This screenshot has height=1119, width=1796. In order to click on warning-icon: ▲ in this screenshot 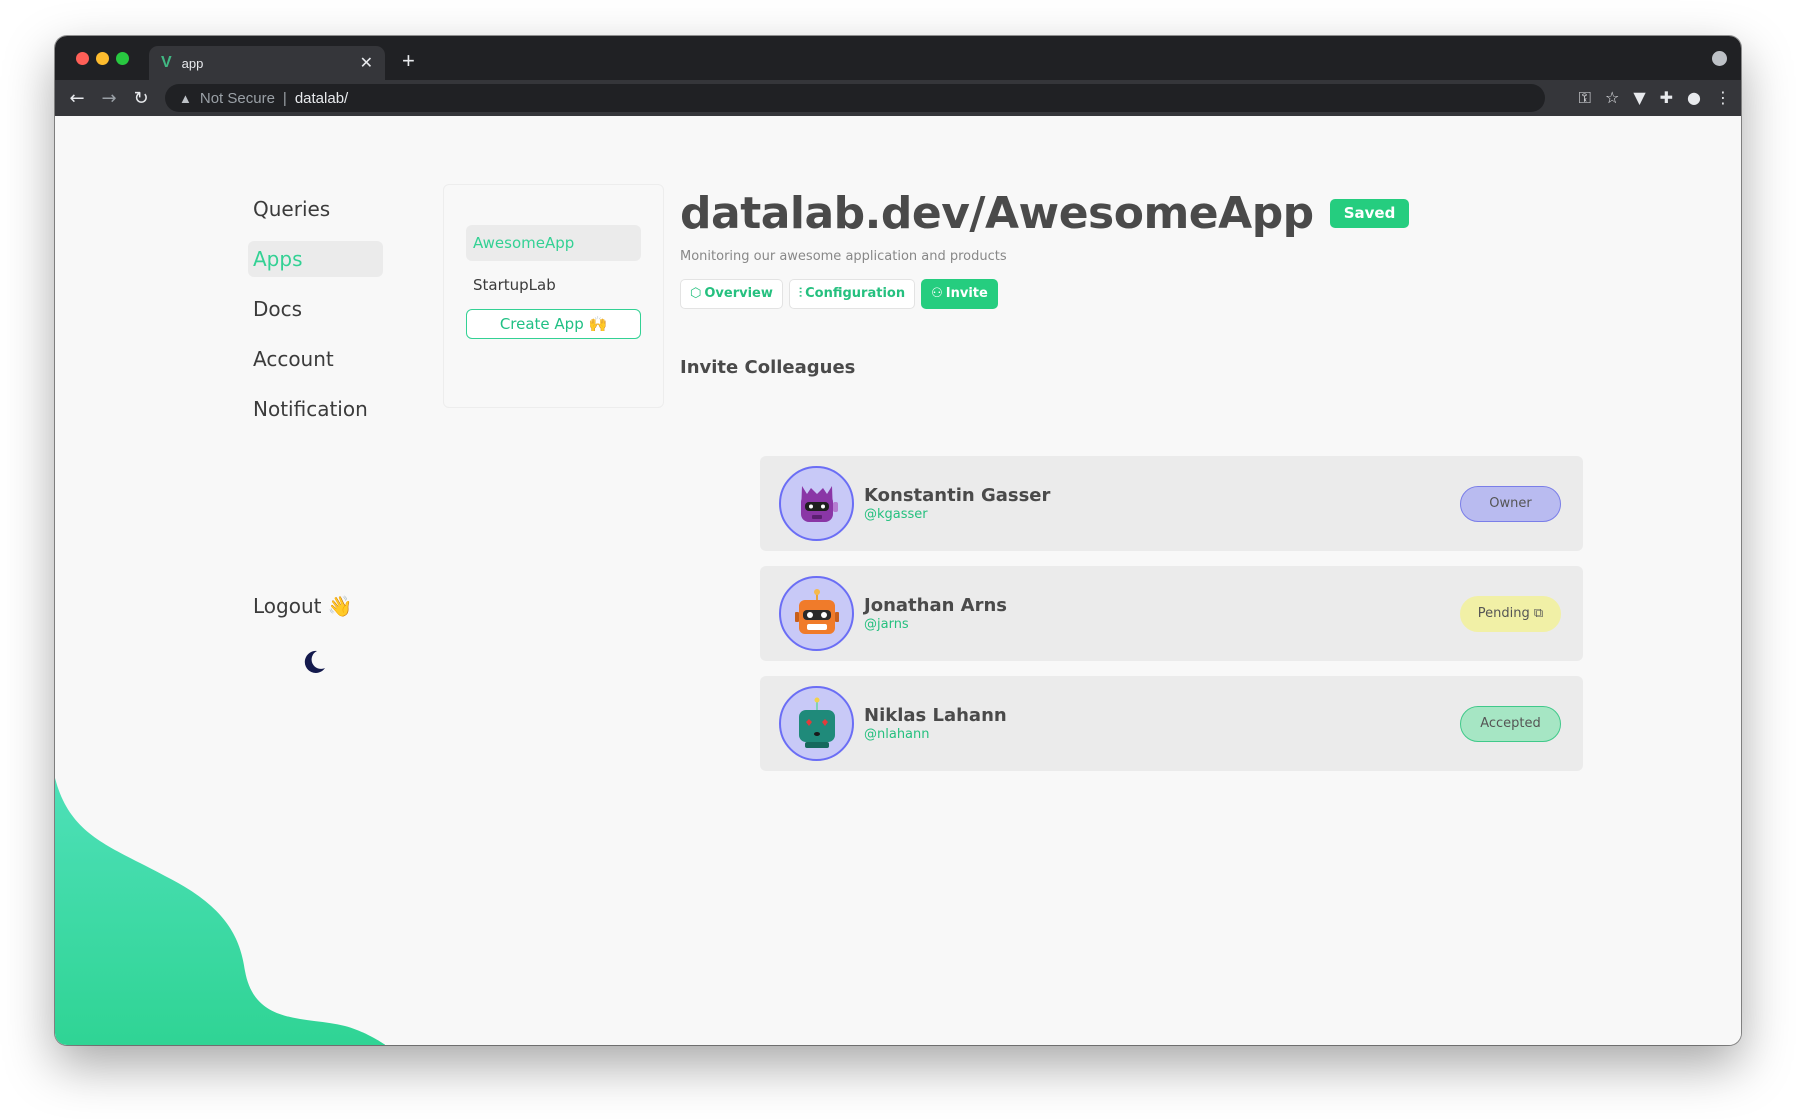, I will do `click(185, 98)`.